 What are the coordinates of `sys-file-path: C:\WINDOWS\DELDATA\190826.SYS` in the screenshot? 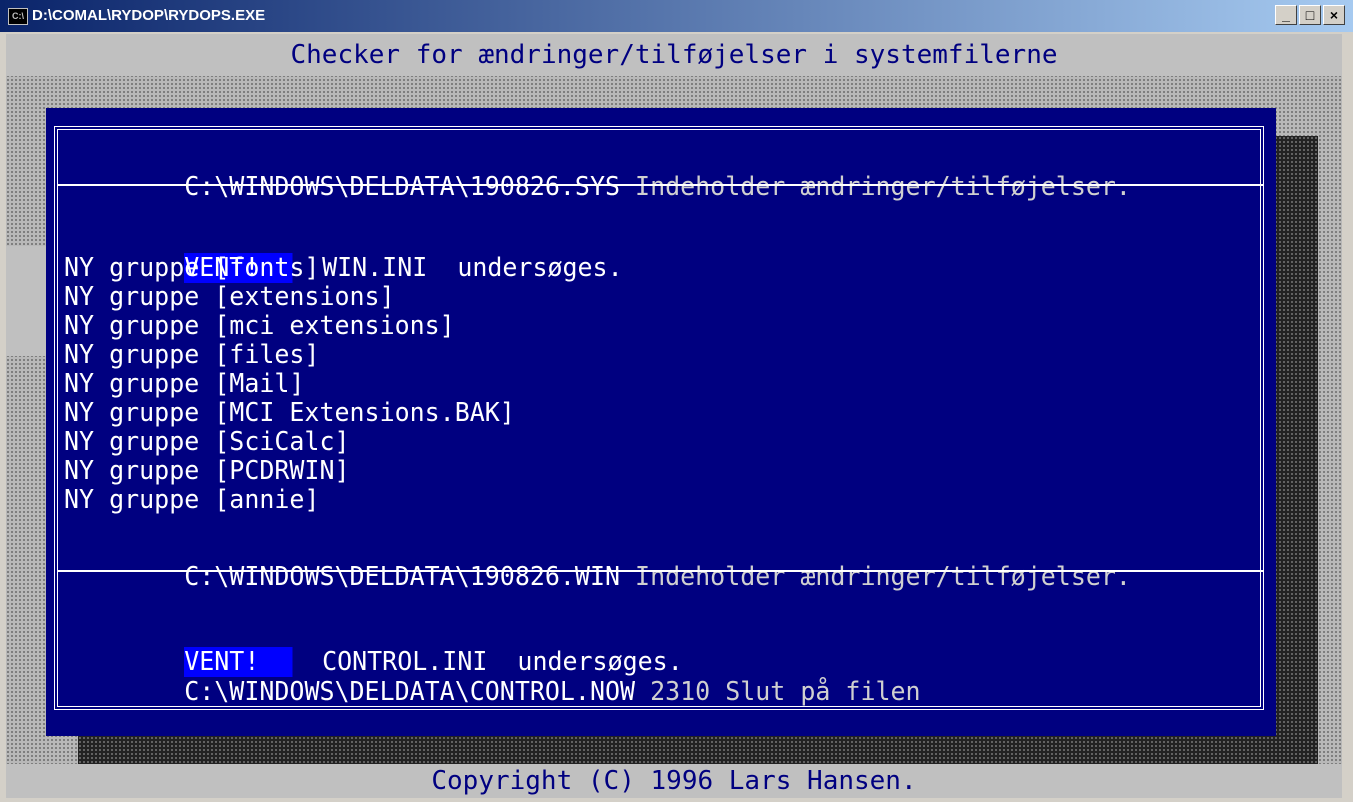 It's located at (402, 187).